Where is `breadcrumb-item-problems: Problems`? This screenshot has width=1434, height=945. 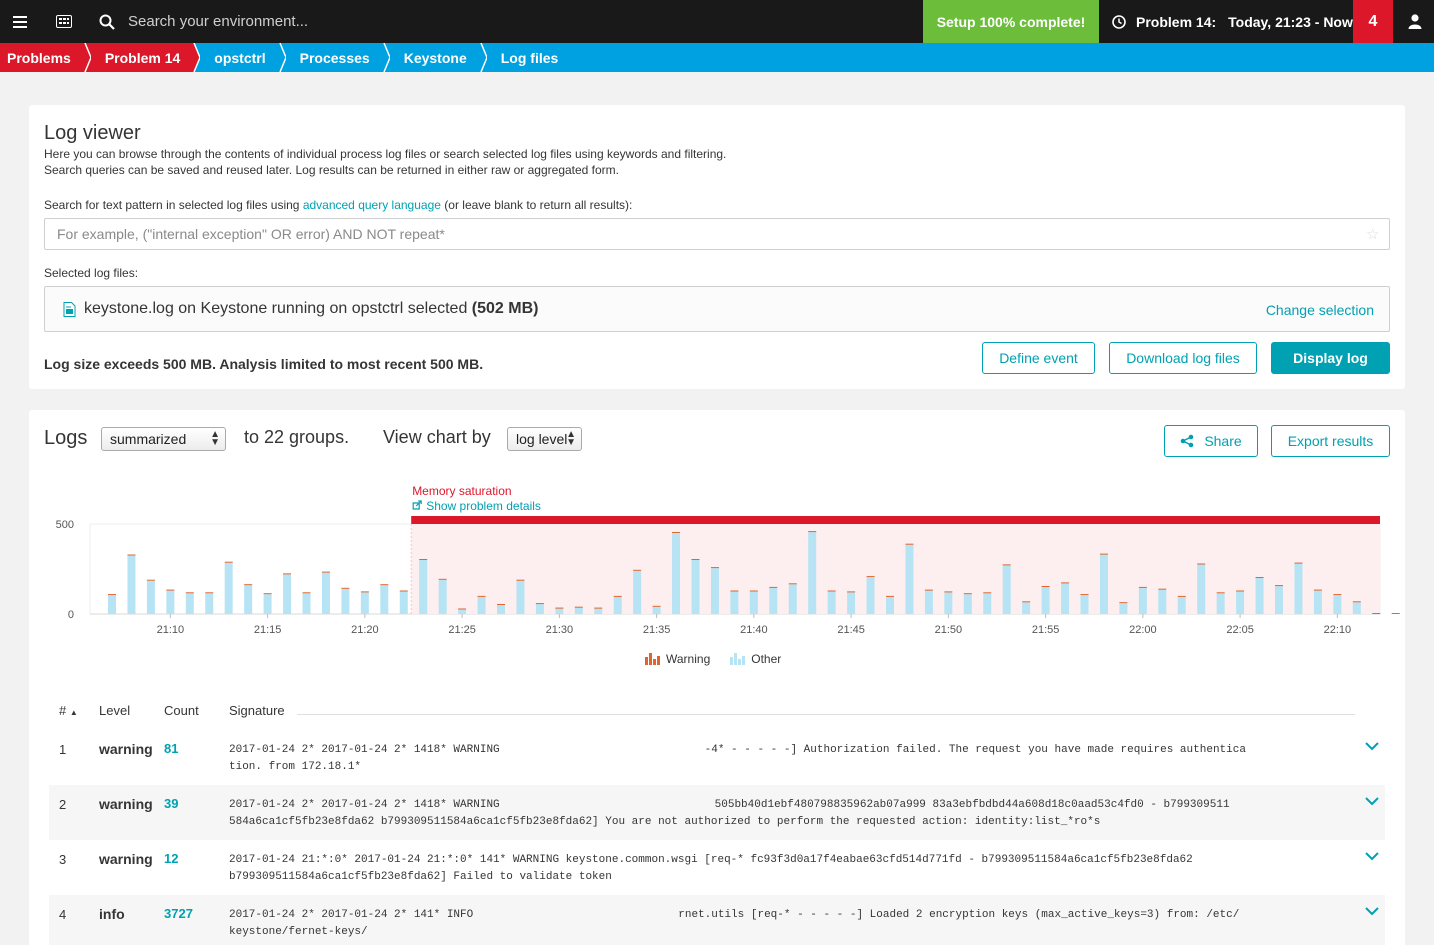 breadcrumb-item-problems: Problems is located at coordinates (45, 57).